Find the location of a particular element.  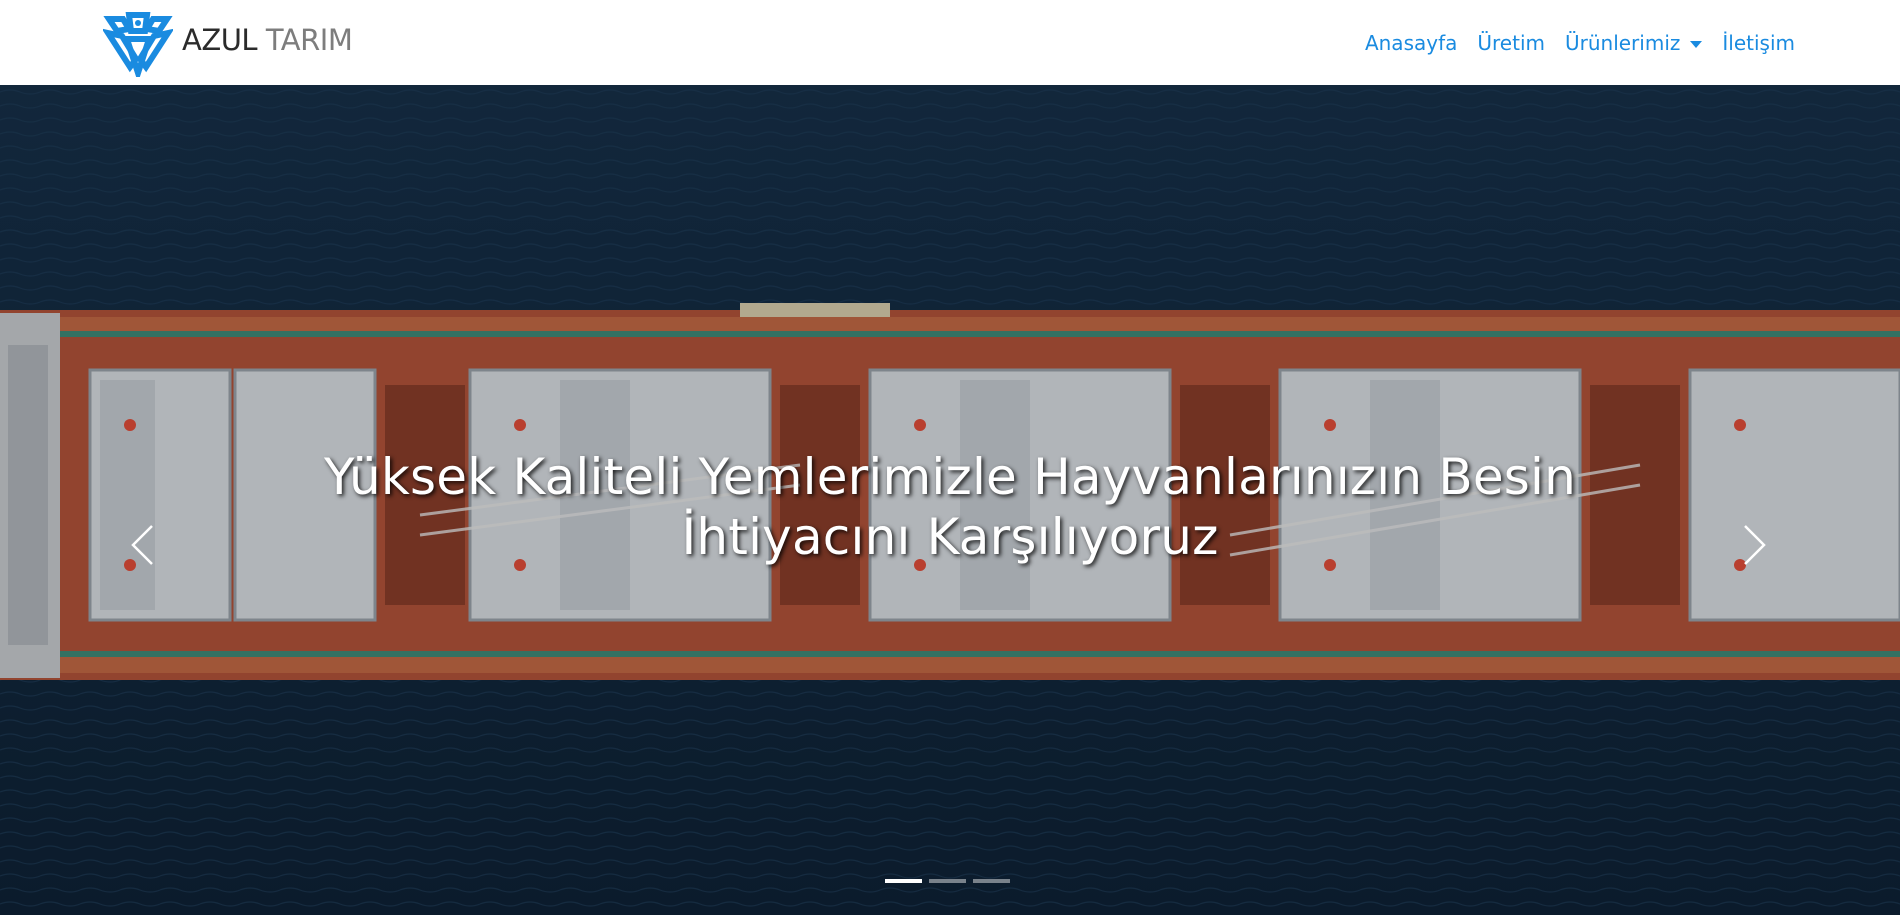

chevron-left-icon is located at coordinates (142, 545).